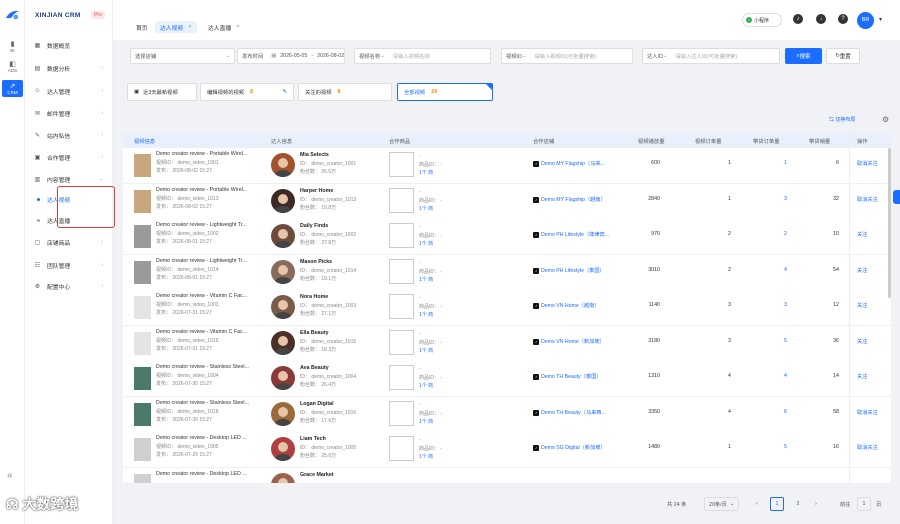 This screenshot has width=900, height=524. Describe the element at coordinates (865, 20) in the screenshot. I see `avatar: BR` at that location.